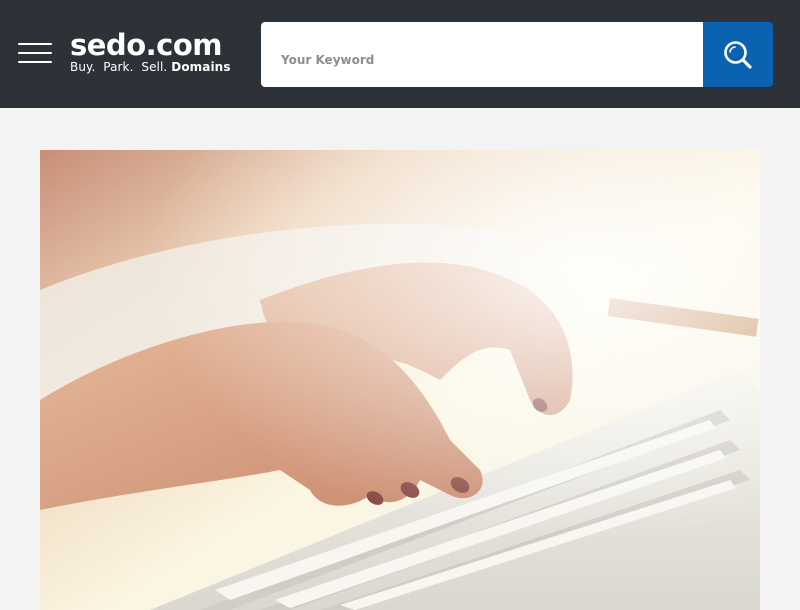  I want to click on search-box, so click(482, 54).